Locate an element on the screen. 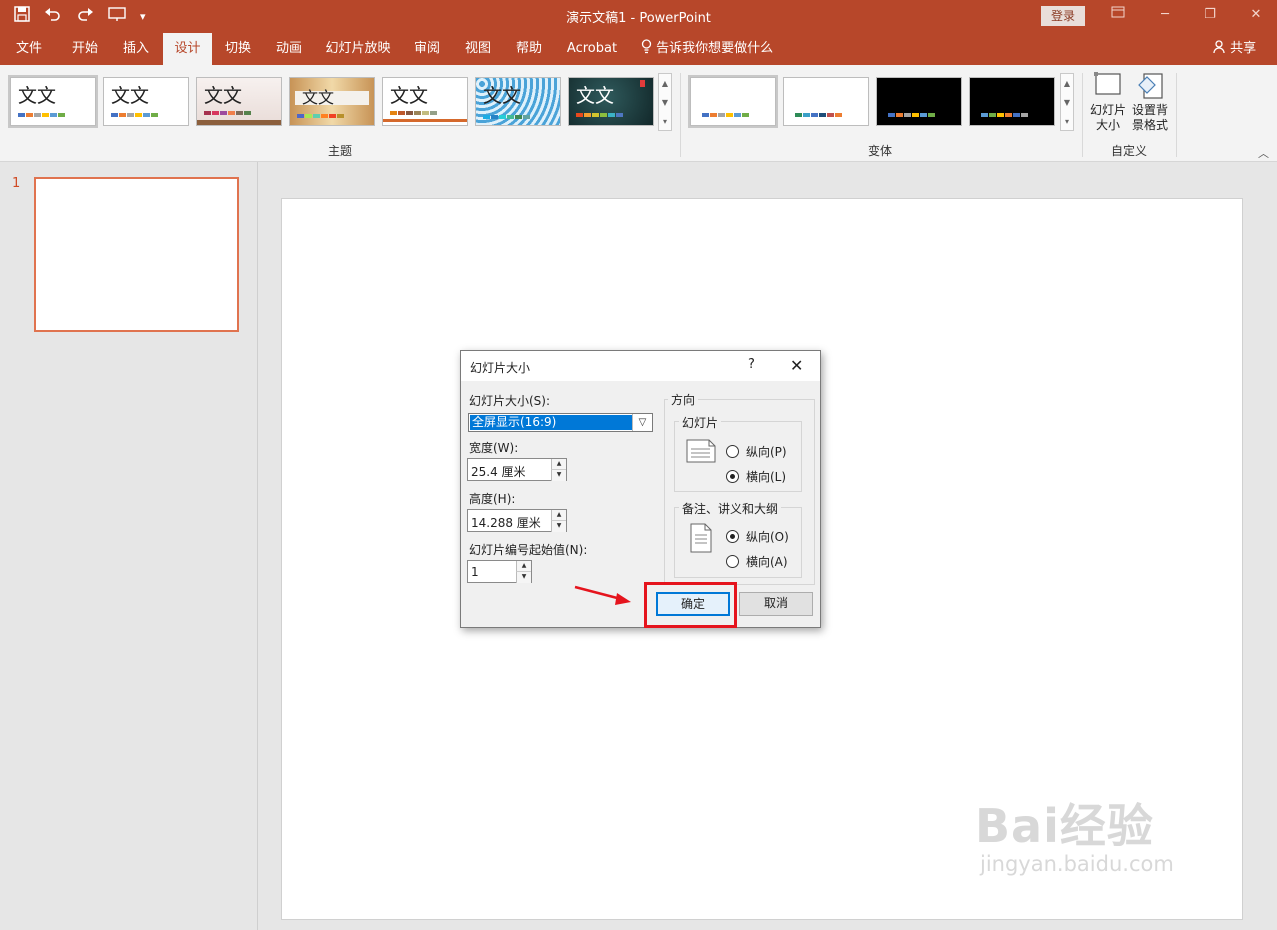 This screenshot has width=1277, height=930. tab-file: 文件 is located at coordinates (29, 49).